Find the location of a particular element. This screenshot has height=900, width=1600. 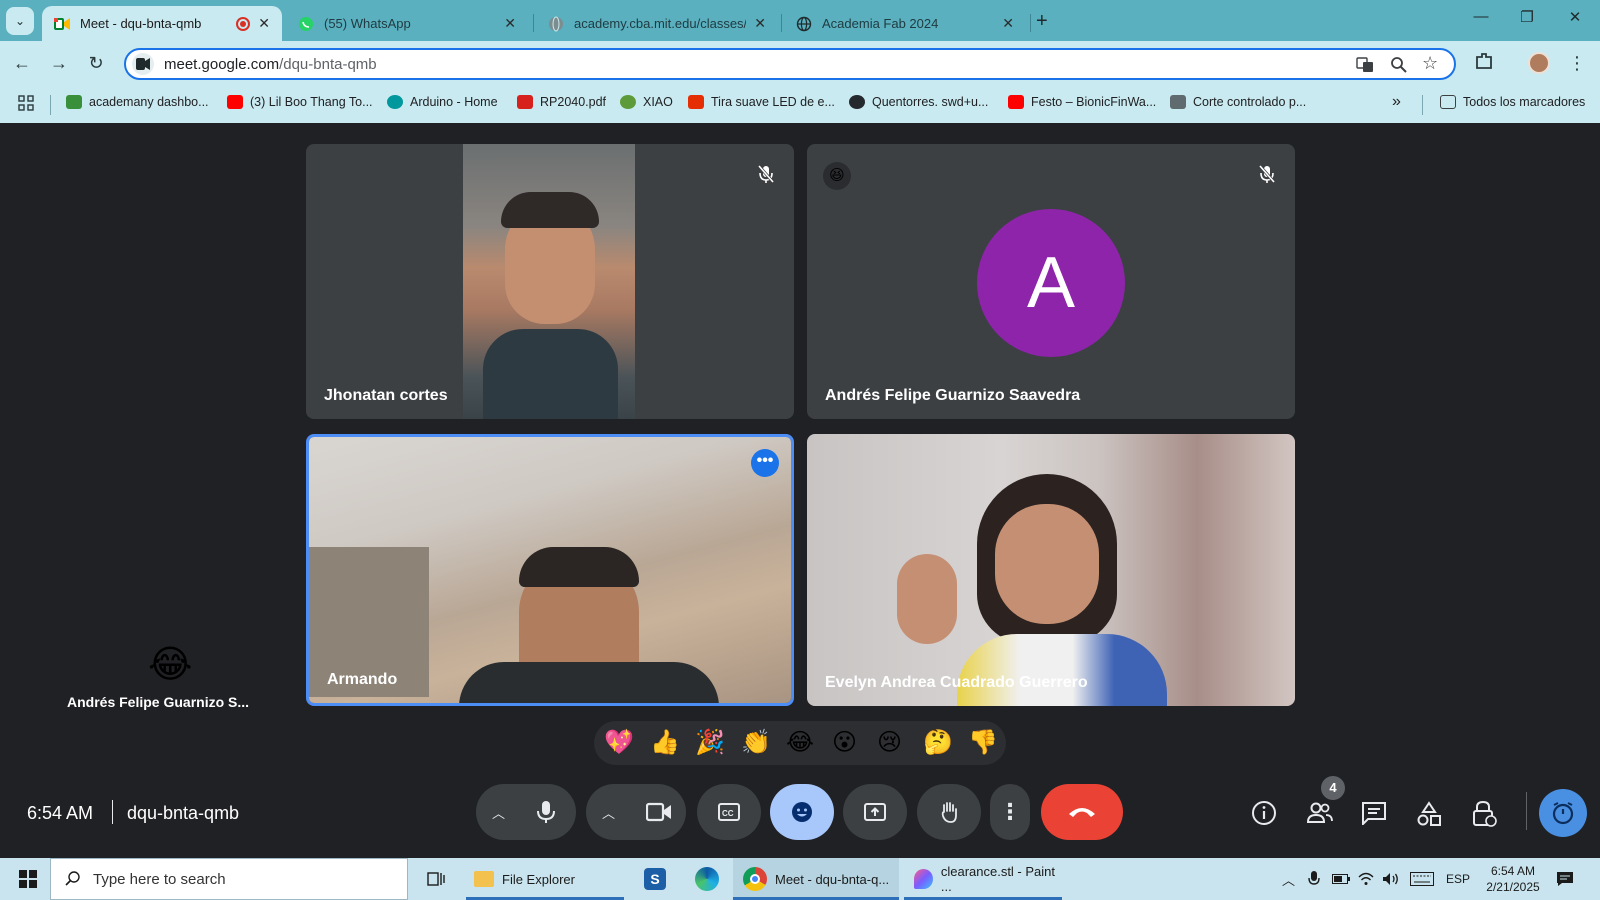

clock: 6:54 AM 2/21/2025 is located at coordinates (1513, 879).